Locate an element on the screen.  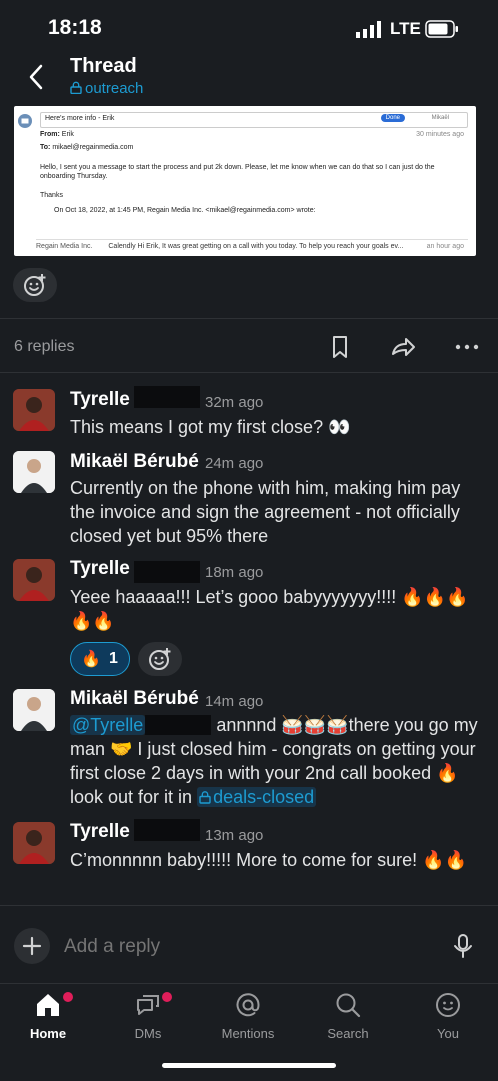
channel-link: outreach is located at coordinates (106, 88).